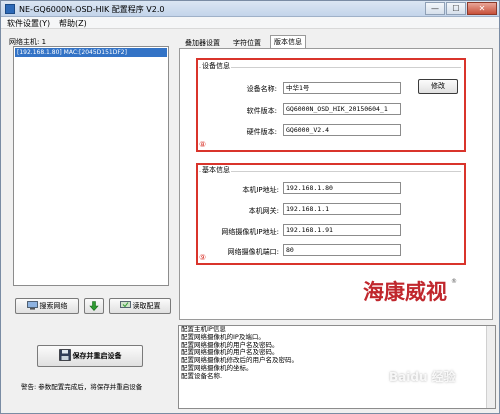 Image resolution: width=500 pixels, height=414 pixels. Describe the element at coordinates (342, 130) in the screenshot. I see `hardware-version-field: GQ6000_V2.4` at that location.